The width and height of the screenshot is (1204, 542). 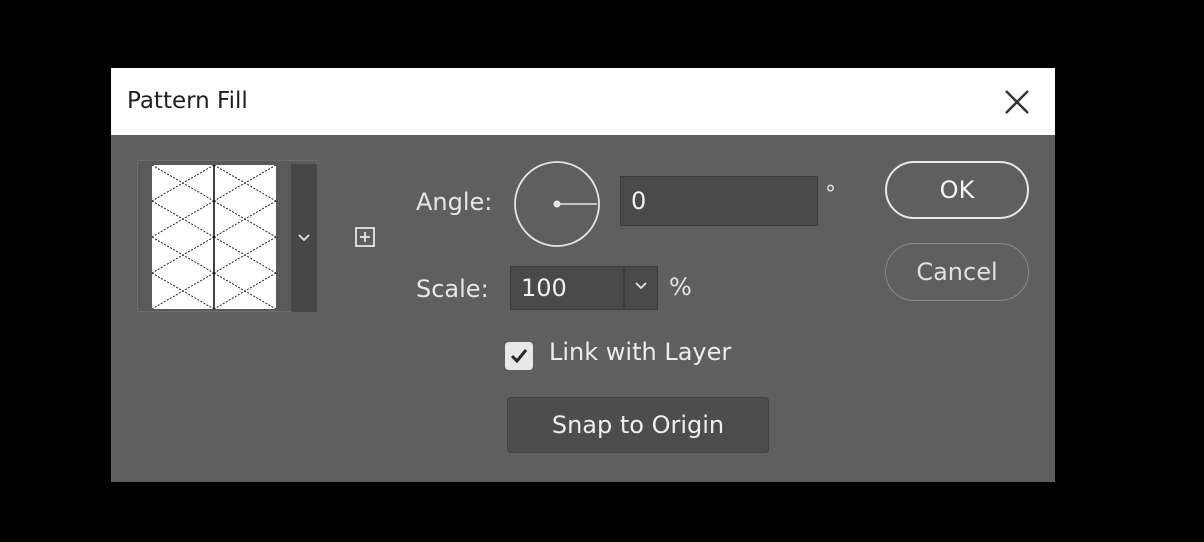 I want to click on angle-dial, so click(x=557, y=204).